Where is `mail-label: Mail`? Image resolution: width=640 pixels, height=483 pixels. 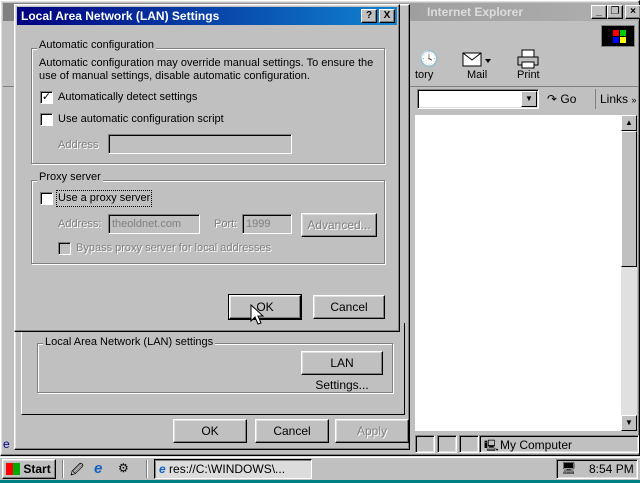
mail-label: Mail is located at coordinates (477, 75).